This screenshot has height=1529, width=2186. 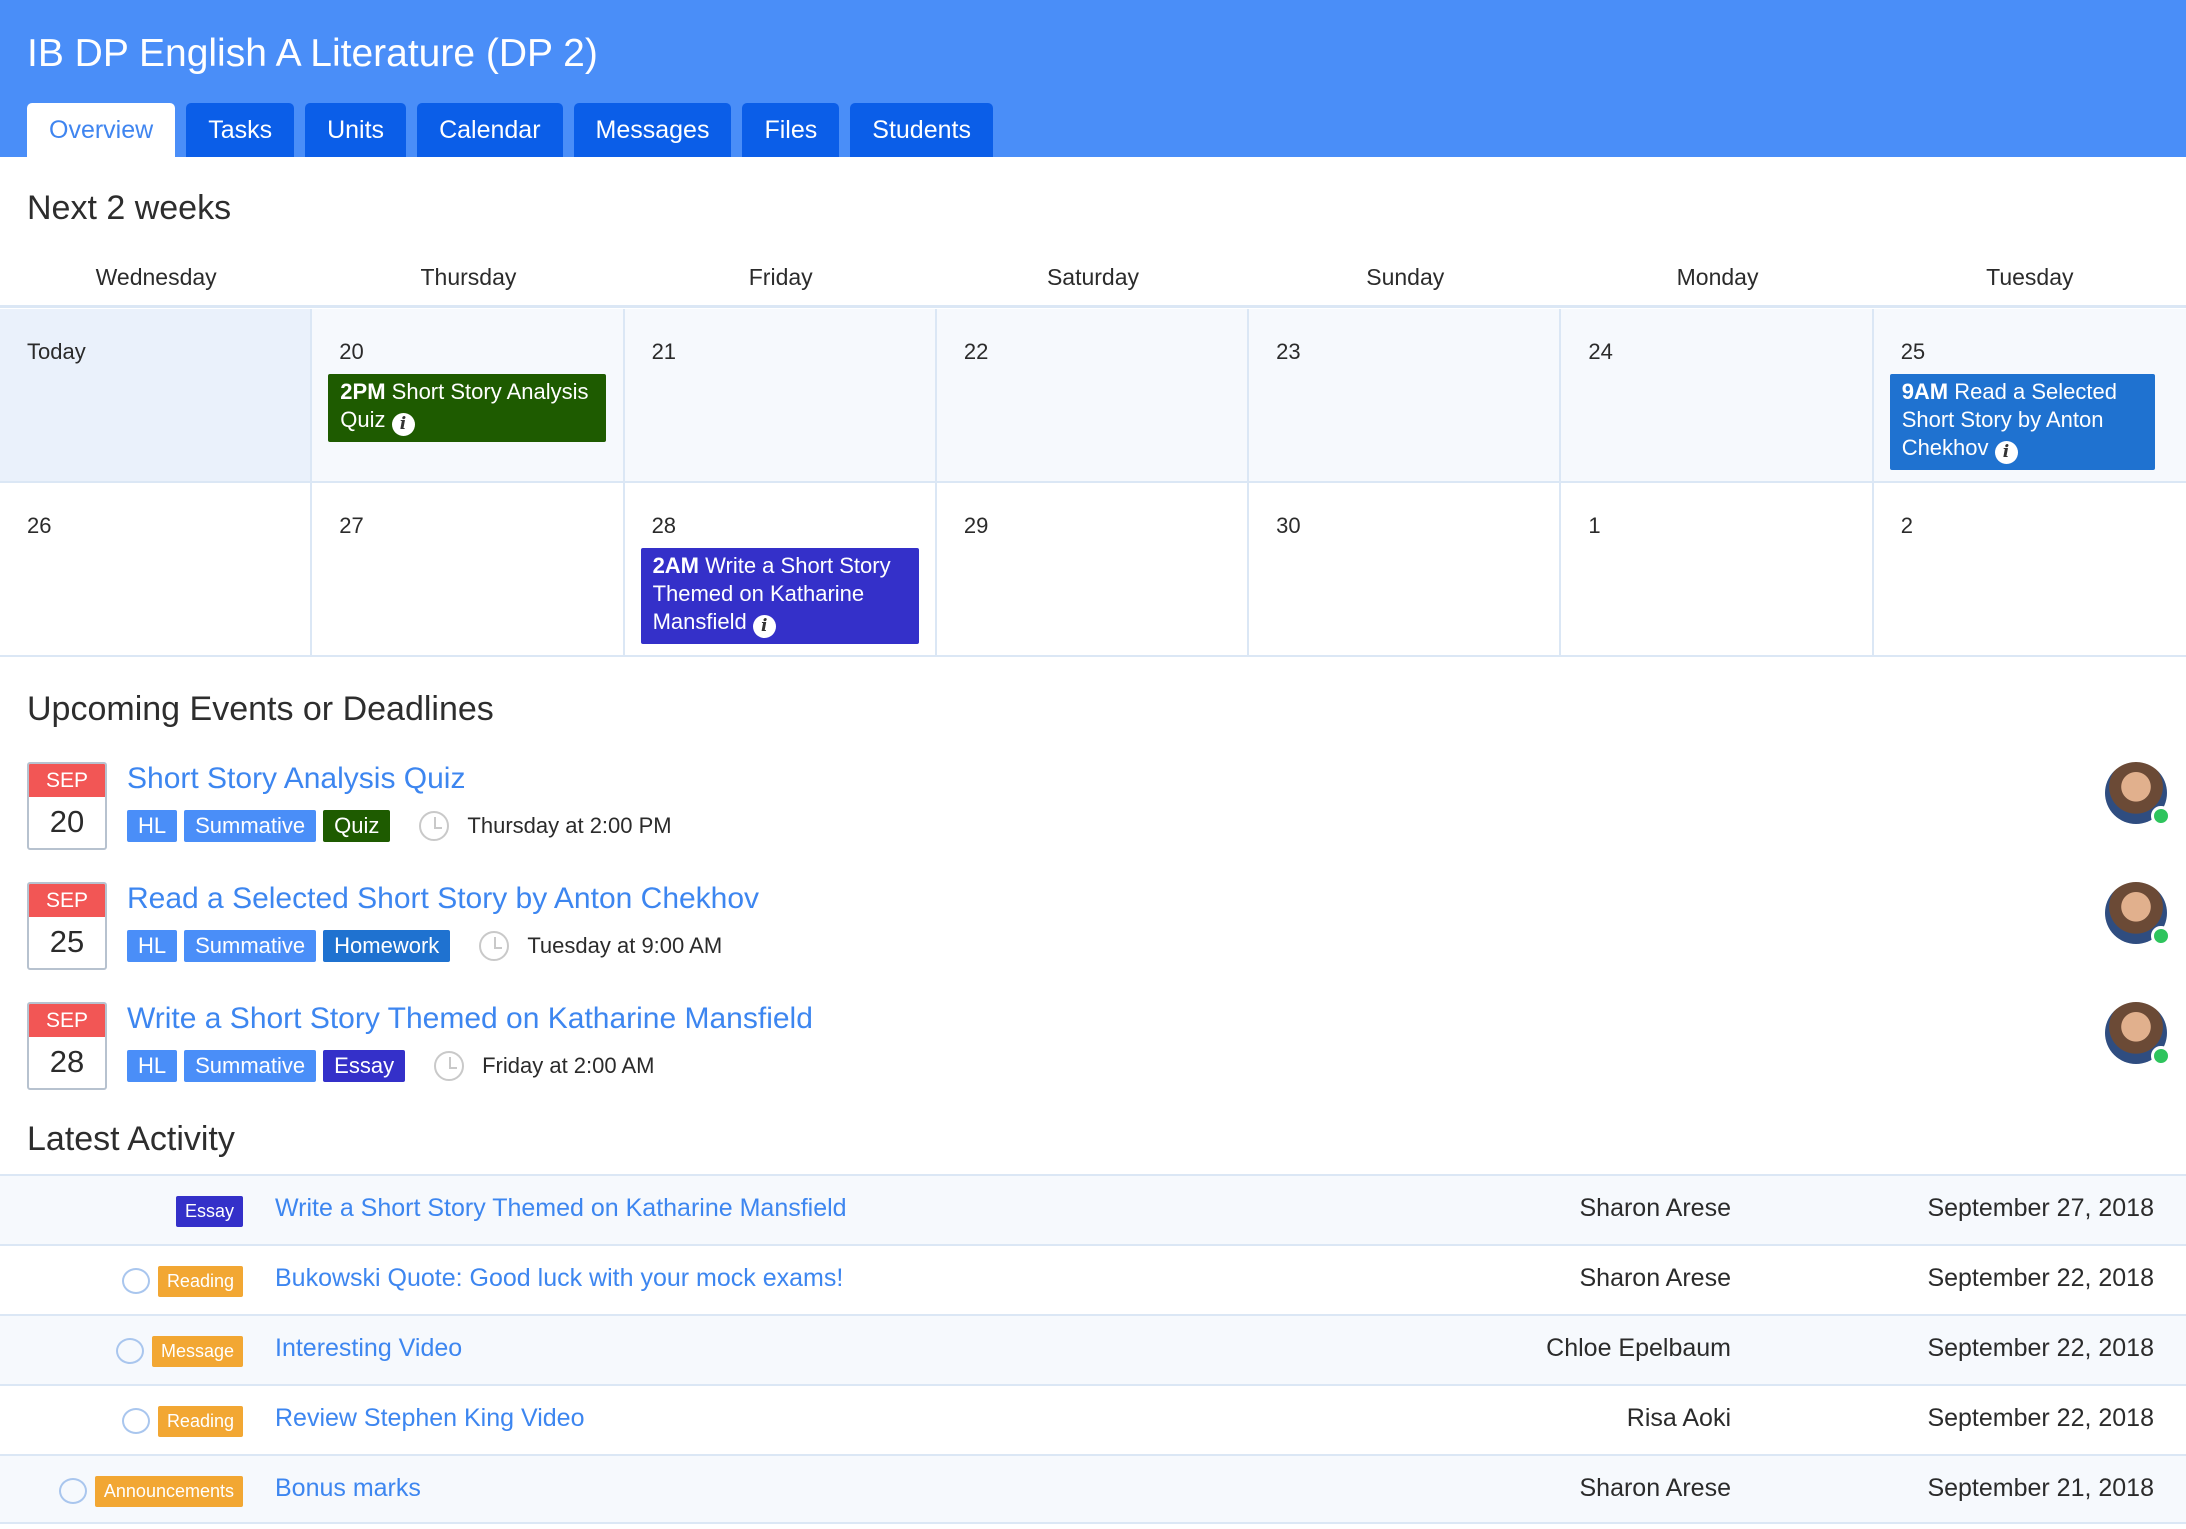 I want to click on event-meta: HL Summative Quiz Thursday at 2:00 PM, so click(x=399, y=826).